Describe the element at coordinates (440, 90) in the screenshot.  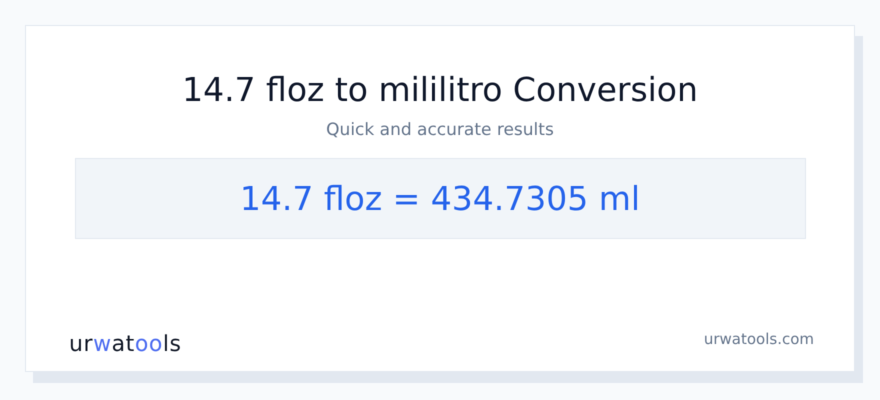
I see `page-title: 14.7 floz to mililitro Conversion` at that location.